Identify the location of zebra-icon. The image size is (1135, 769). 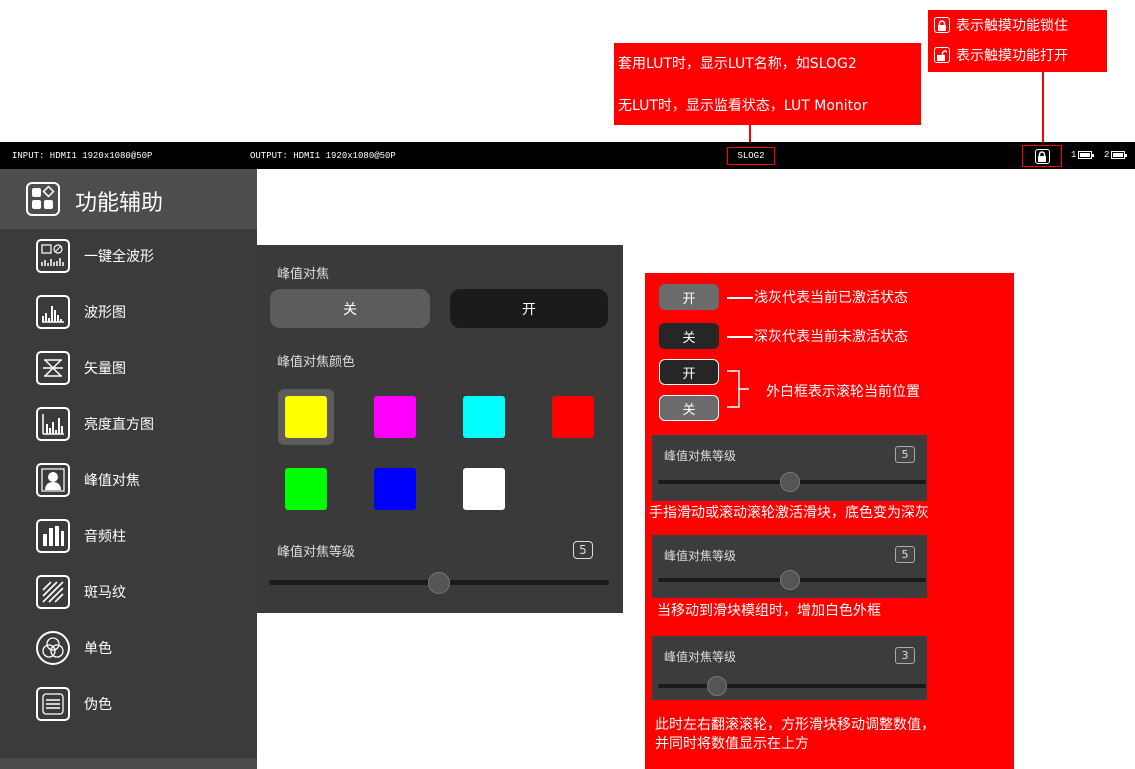
(53, 592).